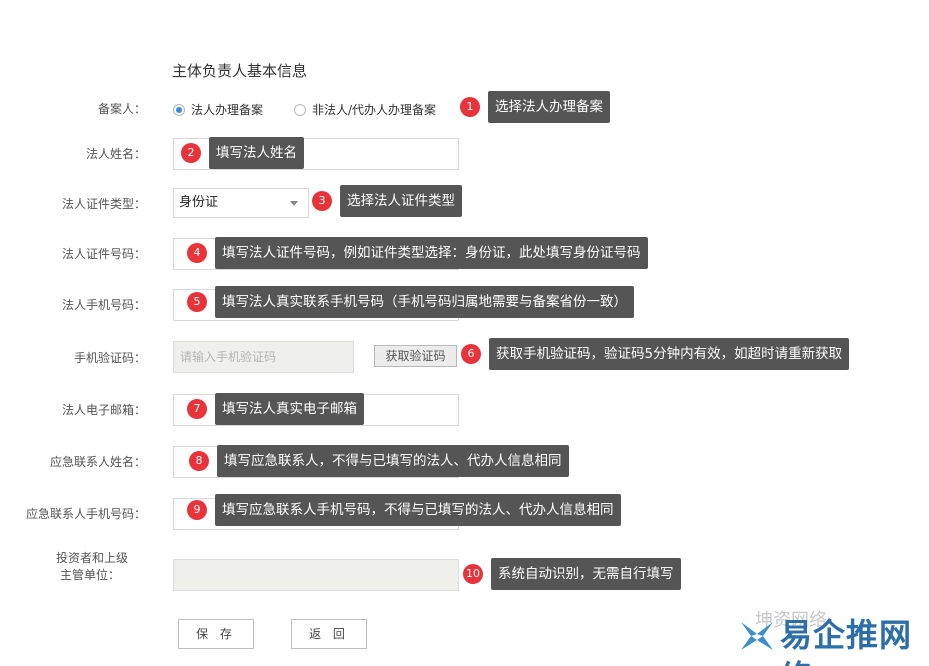 This screenshot has height=666, width=929. I want to click on investor-label-line1: 投资者和上级, so click(91, 558).